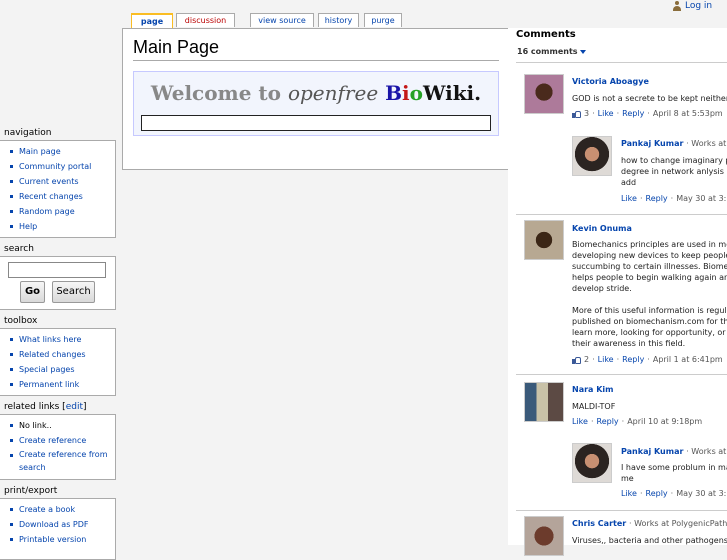 This screenshot has height=560, width=727. Describe the element at coordinates (59, 461) in the screenshot. I see `related-create-reference-from-search: Create reference from search` at that location.